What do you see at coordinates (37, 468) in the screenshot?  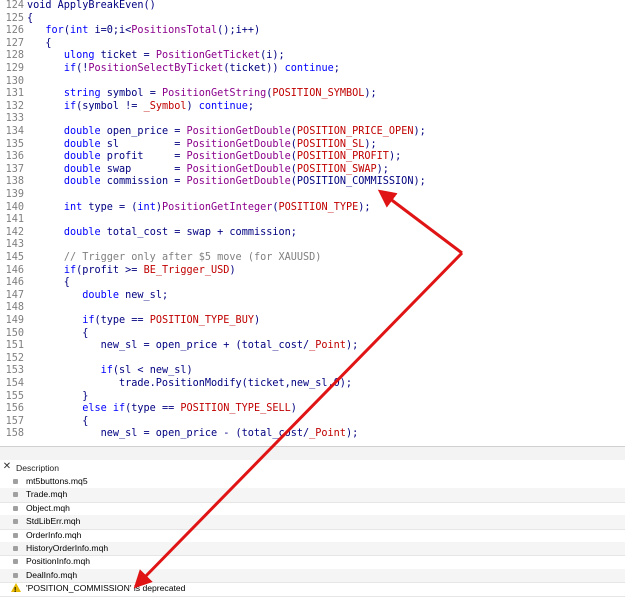 I see `description-column-header: Description` at bounding box center [37, 468].